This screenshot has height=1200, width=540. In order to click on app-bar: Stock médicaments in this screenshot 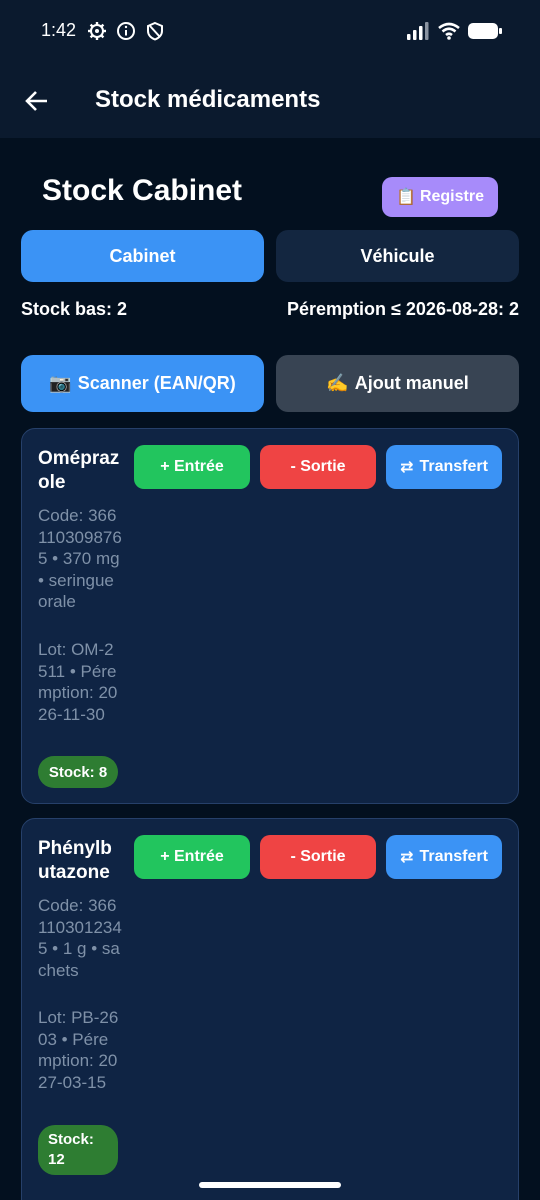, I will do `click(270, 101)`.